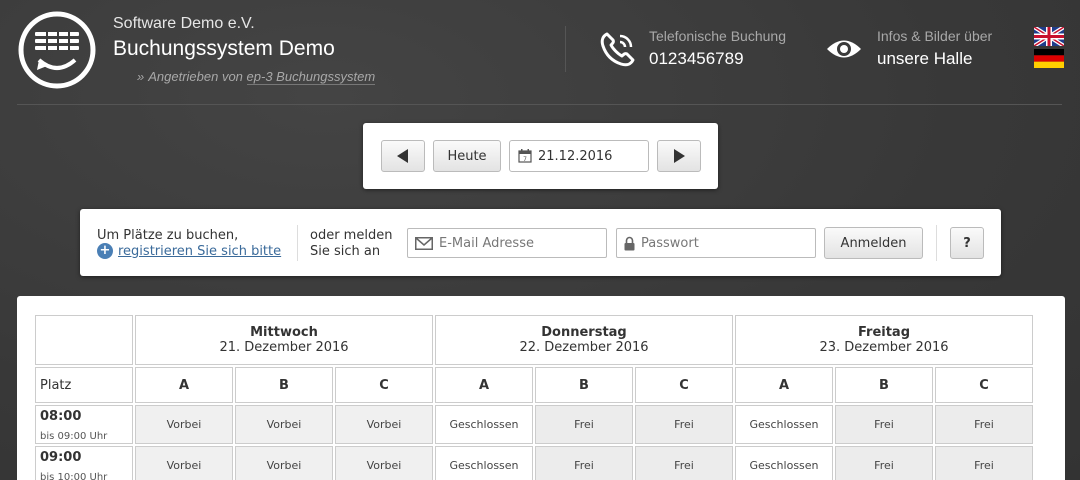  Describe the element at coordinates (967, 243) in the screenshot. I see `help-button: ?` at that location.